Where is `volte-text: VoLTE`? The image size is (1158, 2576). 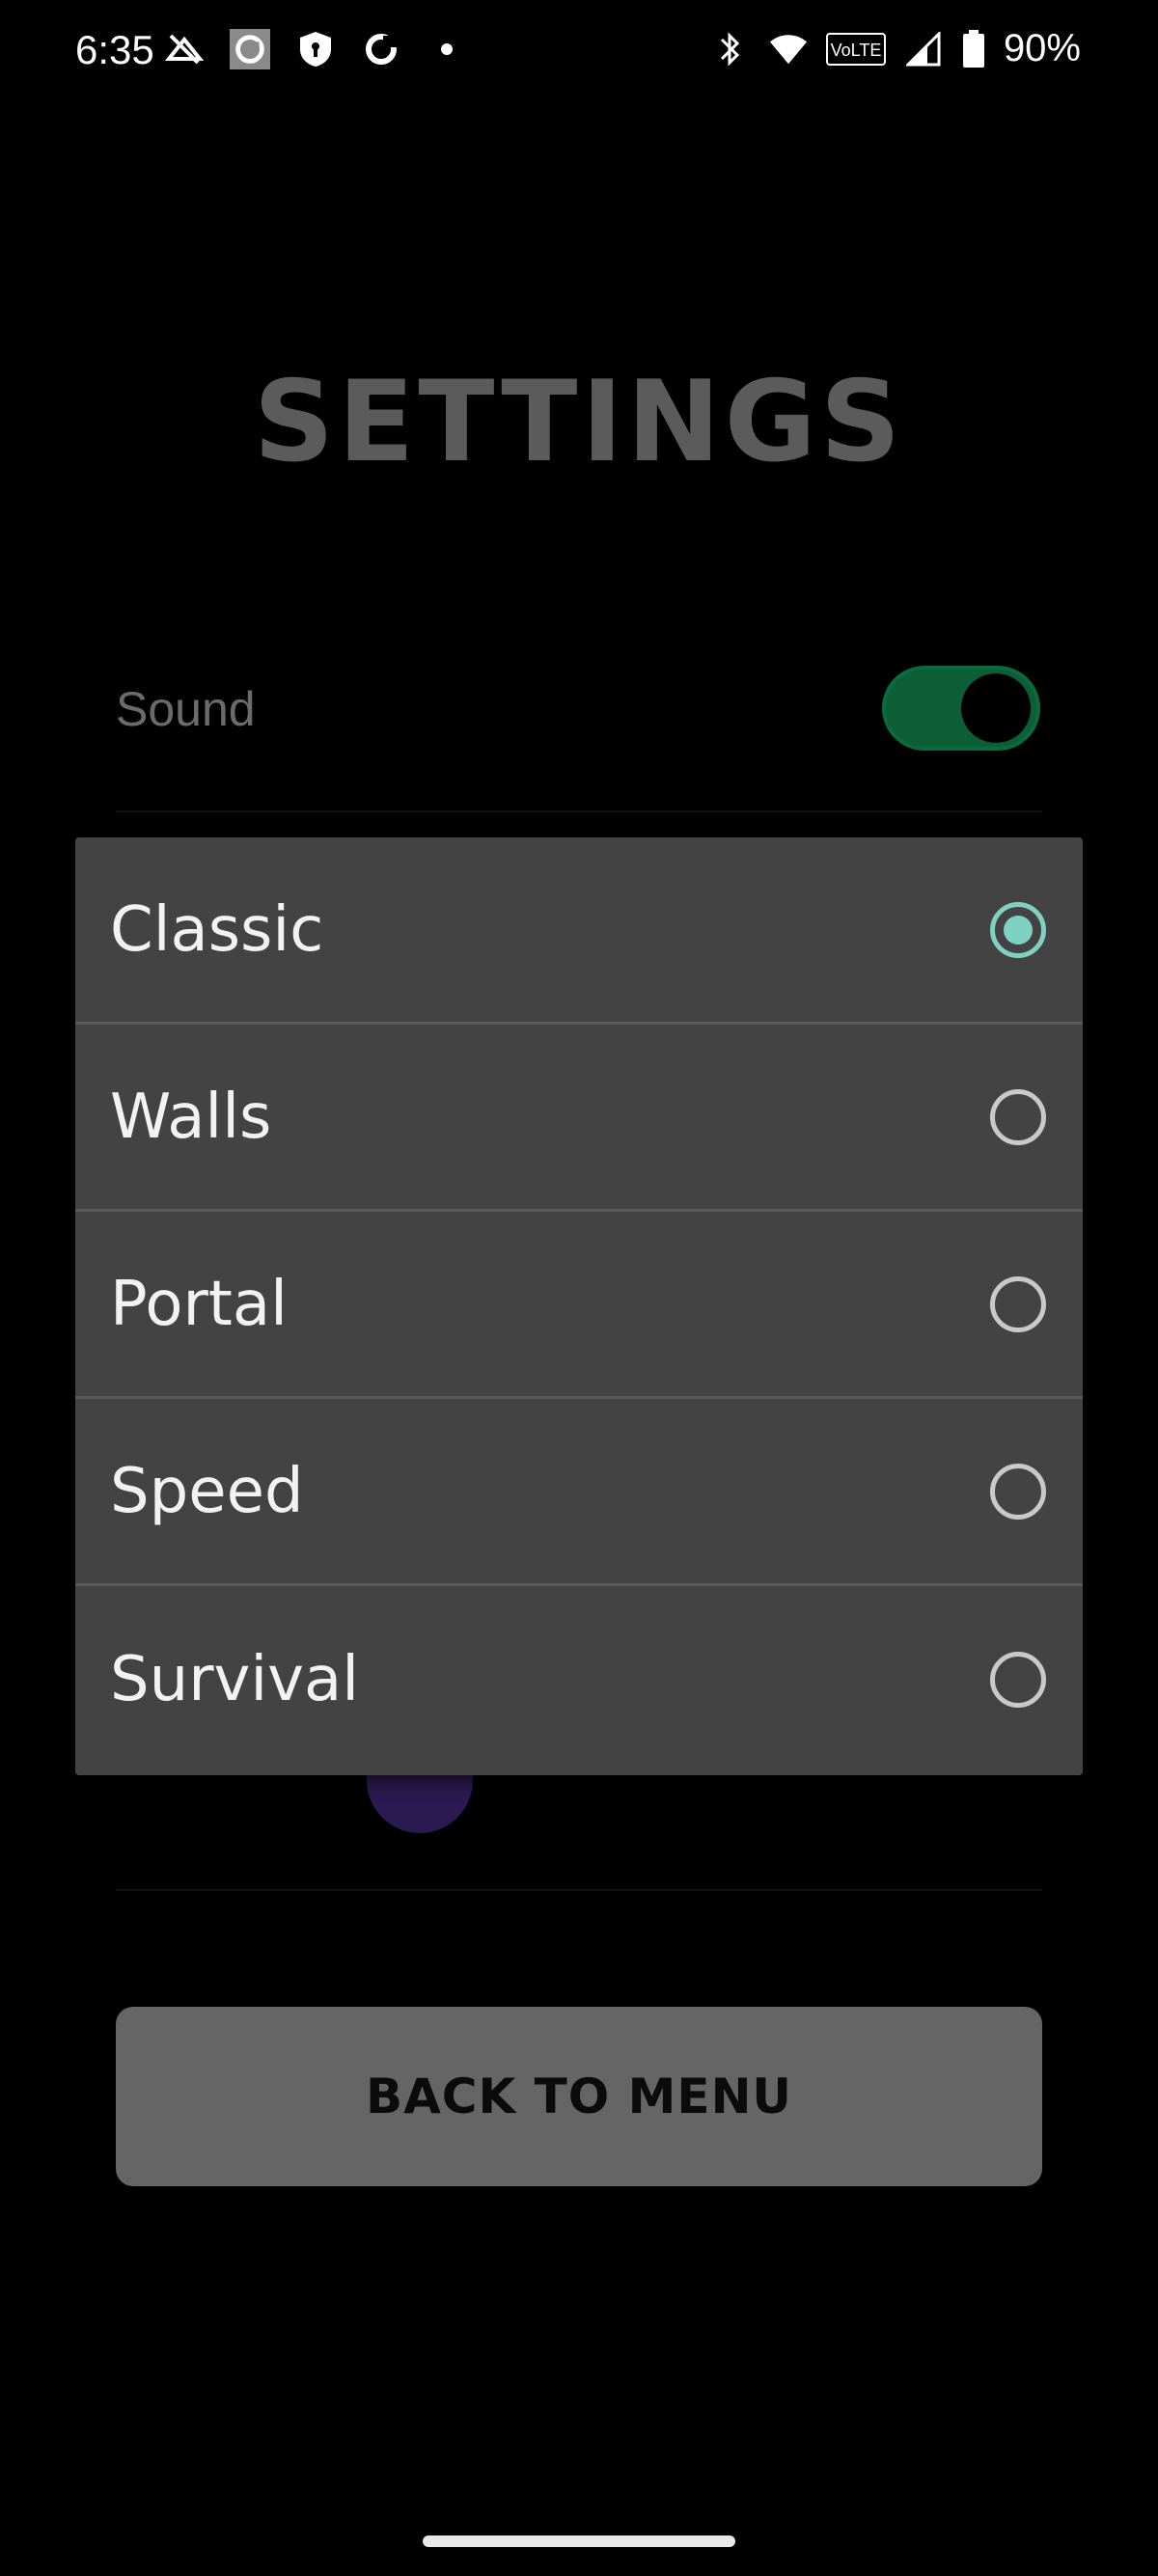 volte-text: VoLTE is located at coordinates (856, 51).